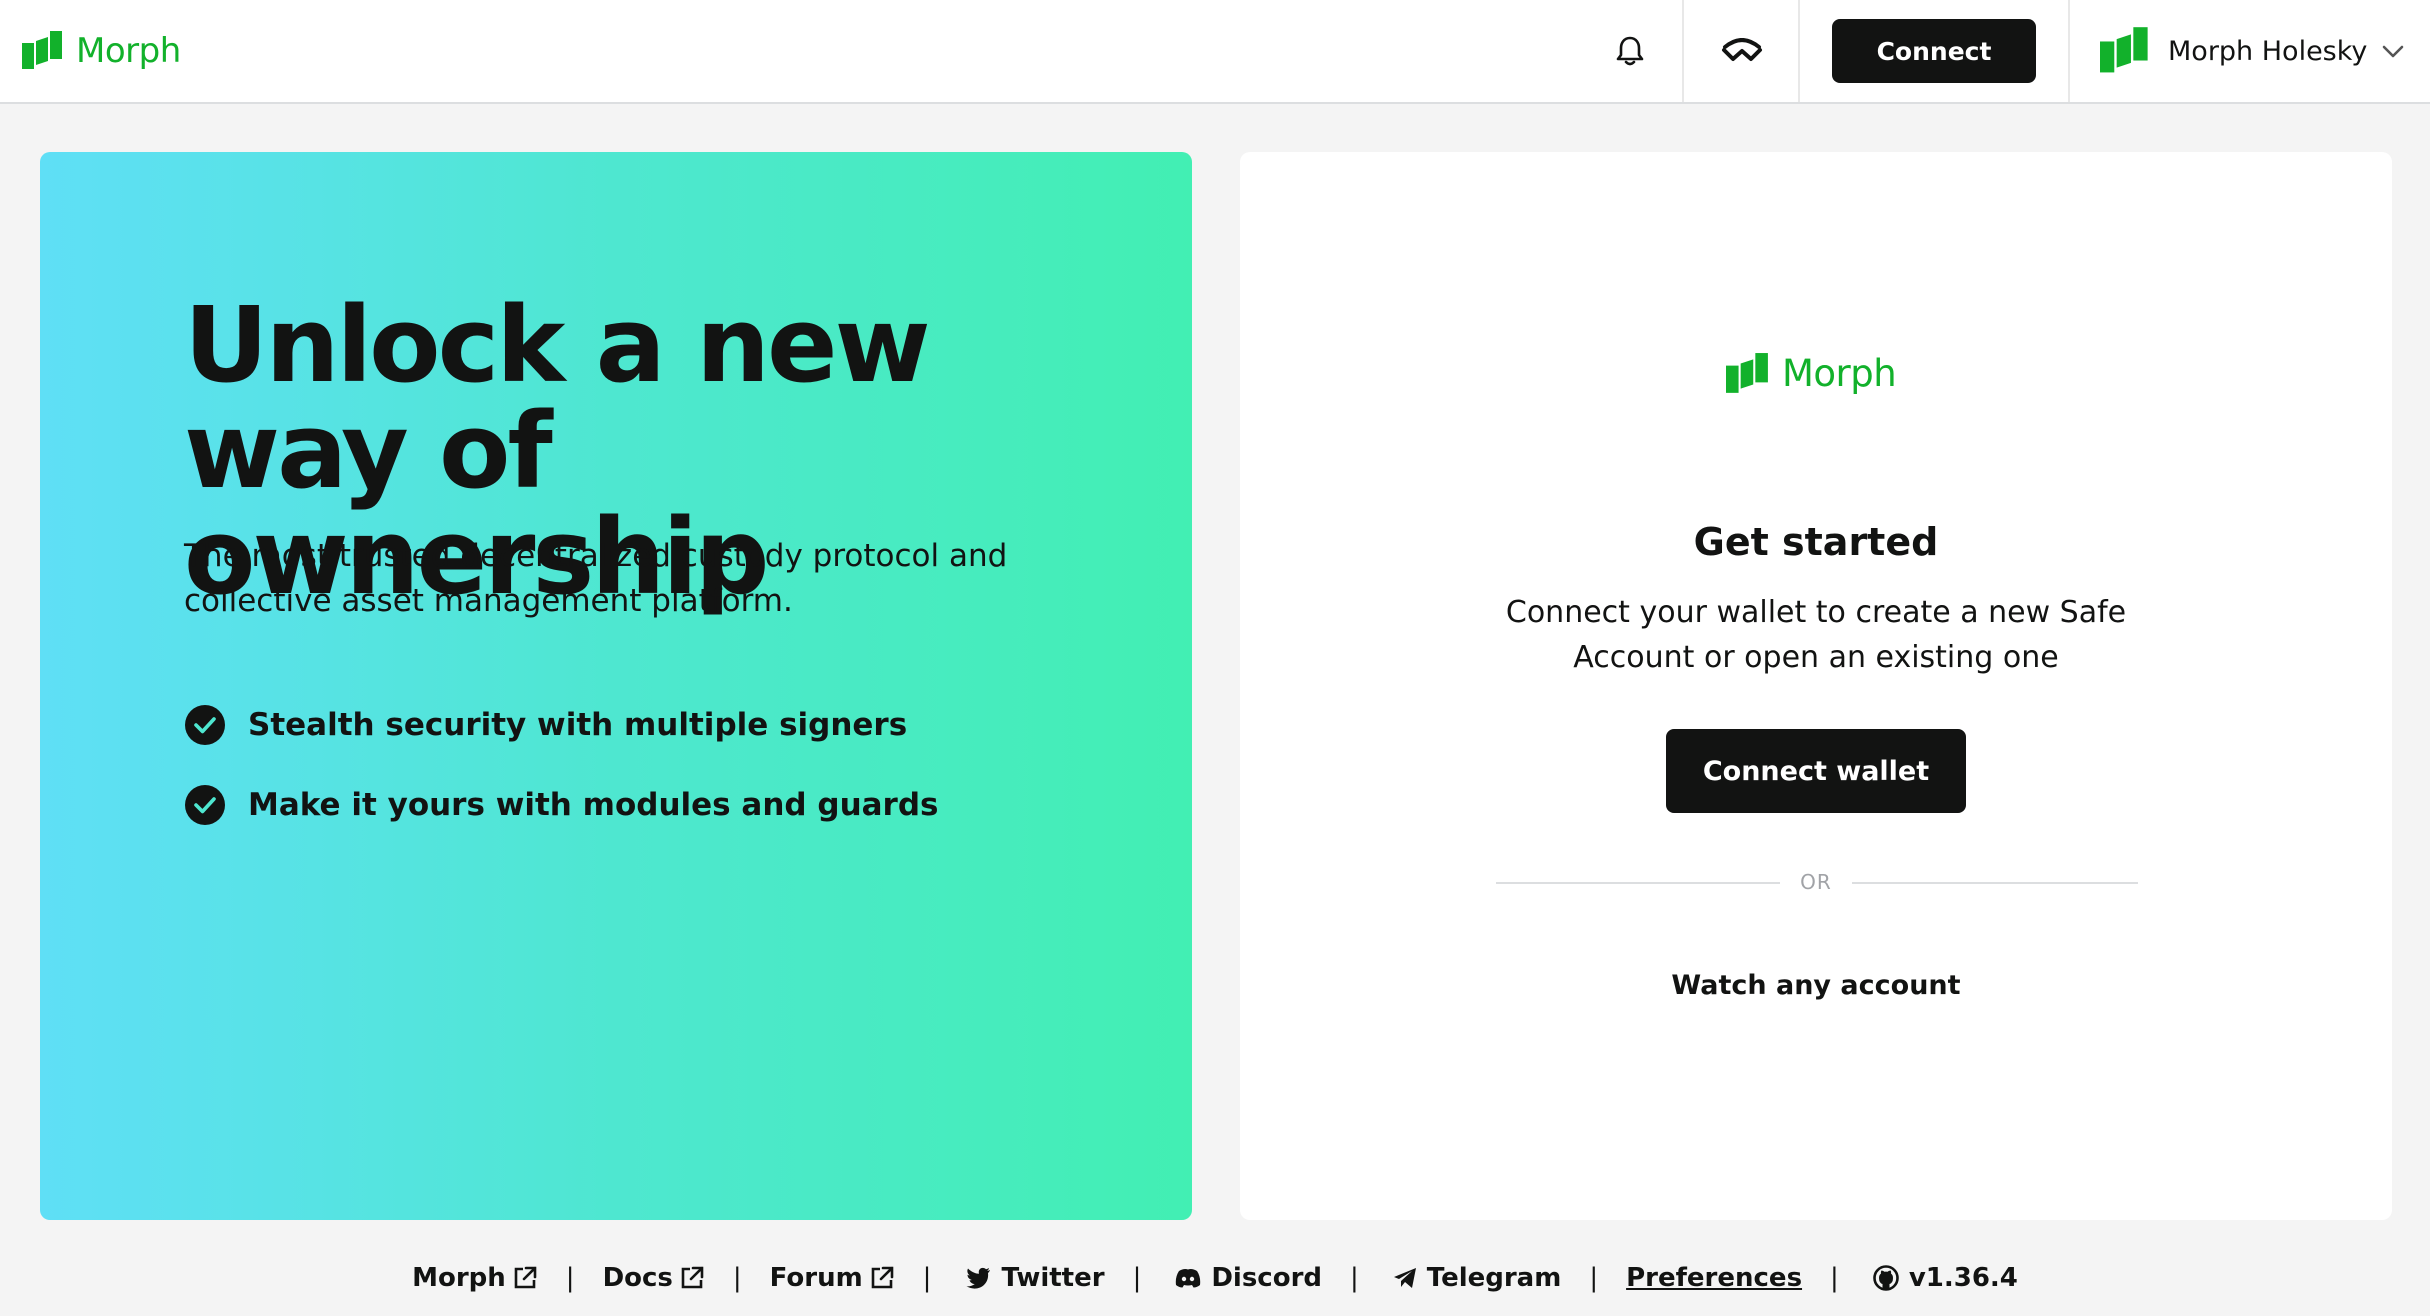  I want to click on bell-icon, so click(1630, 51).